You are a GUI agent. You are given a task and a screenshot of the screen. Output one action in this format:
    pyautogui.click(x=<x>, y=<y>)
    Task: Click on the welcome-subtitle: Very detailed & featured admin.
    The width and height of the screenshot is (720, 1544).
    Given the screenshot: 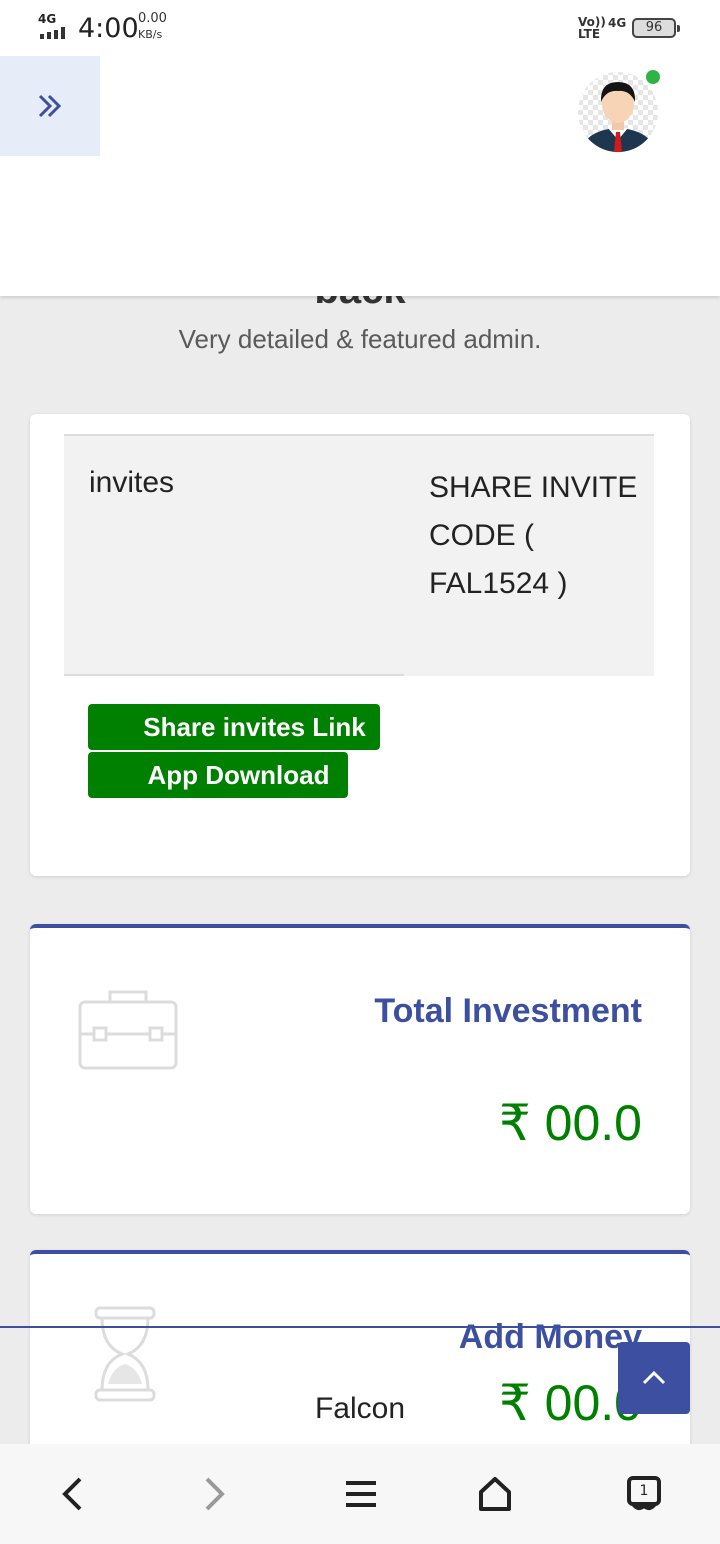 What is the action you would take?
    pyautogui.click(x=360, y=339)
    